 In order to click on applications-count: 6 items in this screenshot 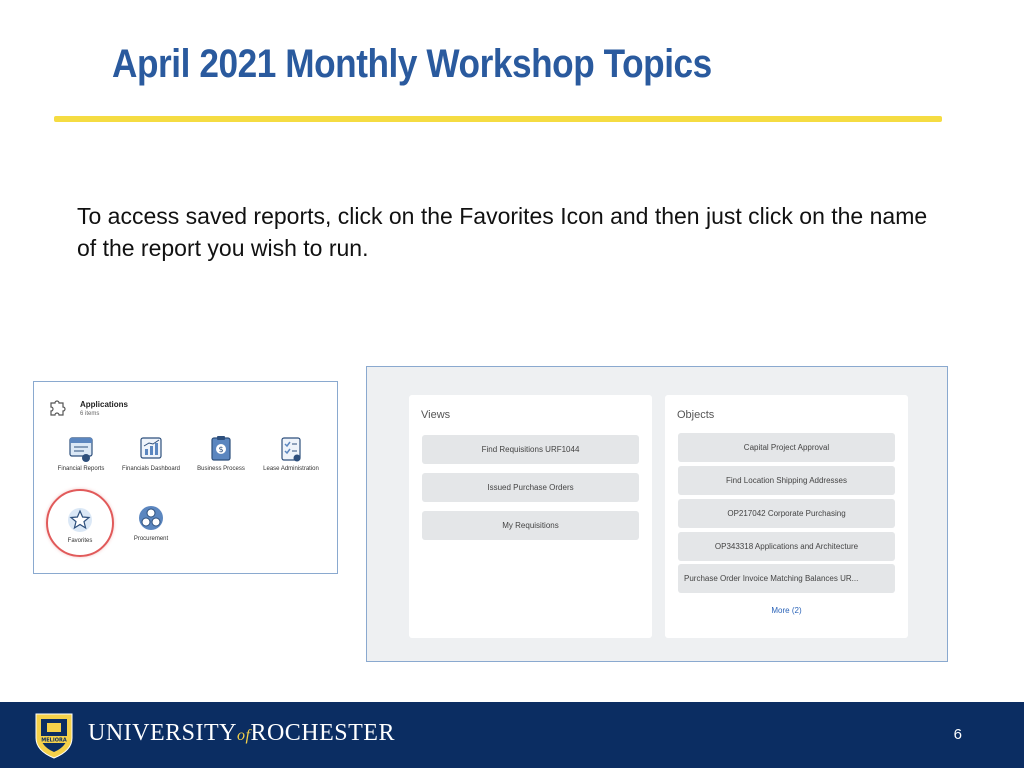, I will do `click(90, 414)`.